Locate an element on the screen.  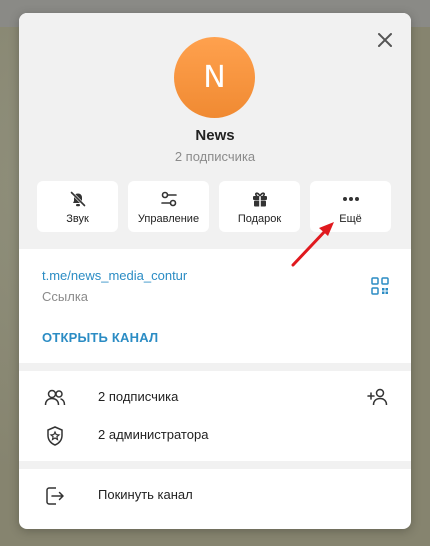
gift-label: Подарок is located at coordinates (259, 219).